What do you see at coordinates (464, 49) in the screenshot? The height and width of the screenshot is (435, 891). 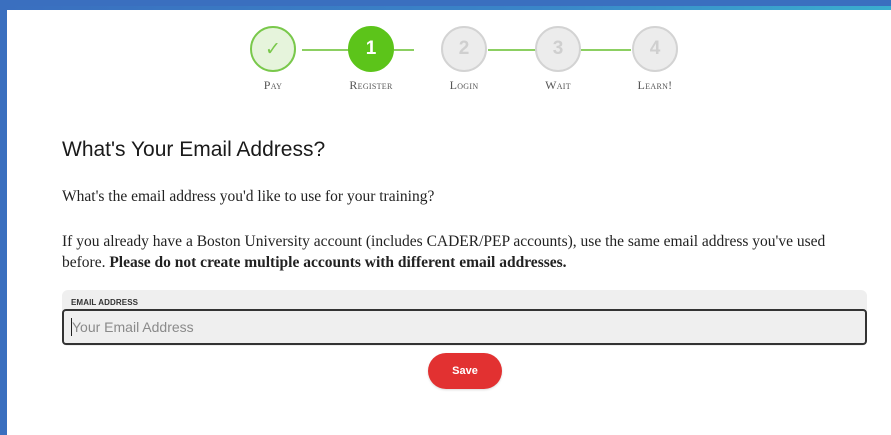 I see `step-number: 2` at bounding box center [464, 49].